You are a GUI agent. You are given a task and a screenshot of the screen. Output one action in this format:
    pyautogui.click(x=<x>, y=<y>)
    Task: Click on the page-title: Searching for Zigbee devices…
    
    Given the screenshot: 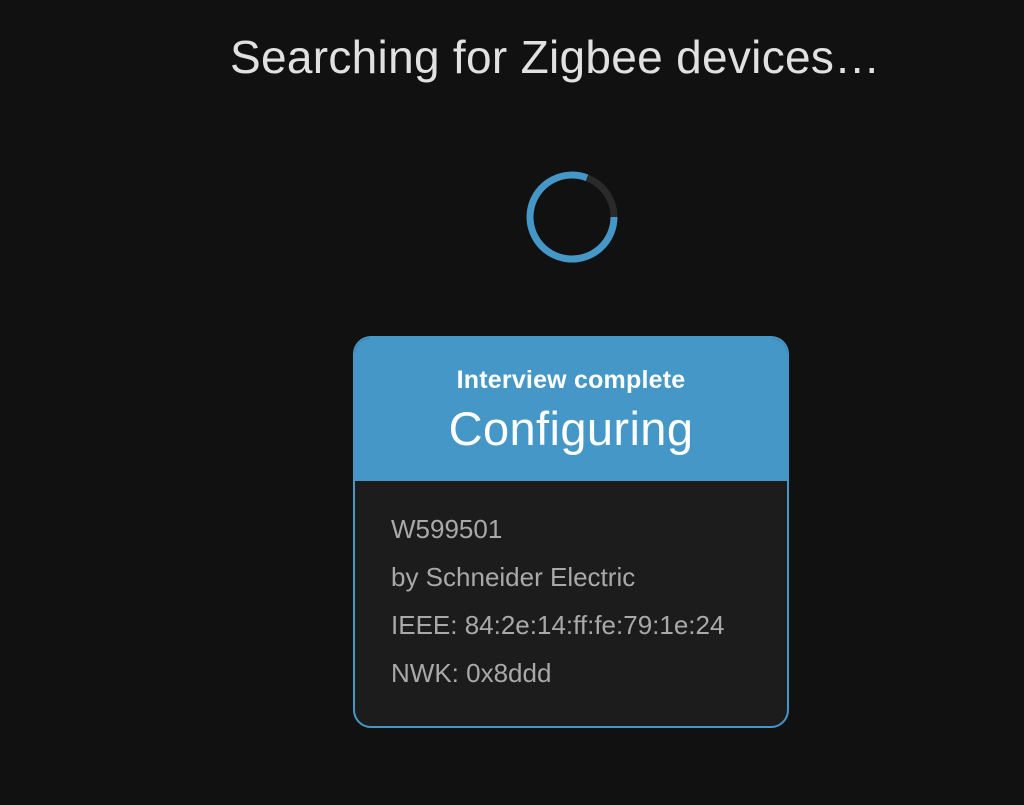 What is the action you would take?
    pyautogui.click(x=555, y=57)
    